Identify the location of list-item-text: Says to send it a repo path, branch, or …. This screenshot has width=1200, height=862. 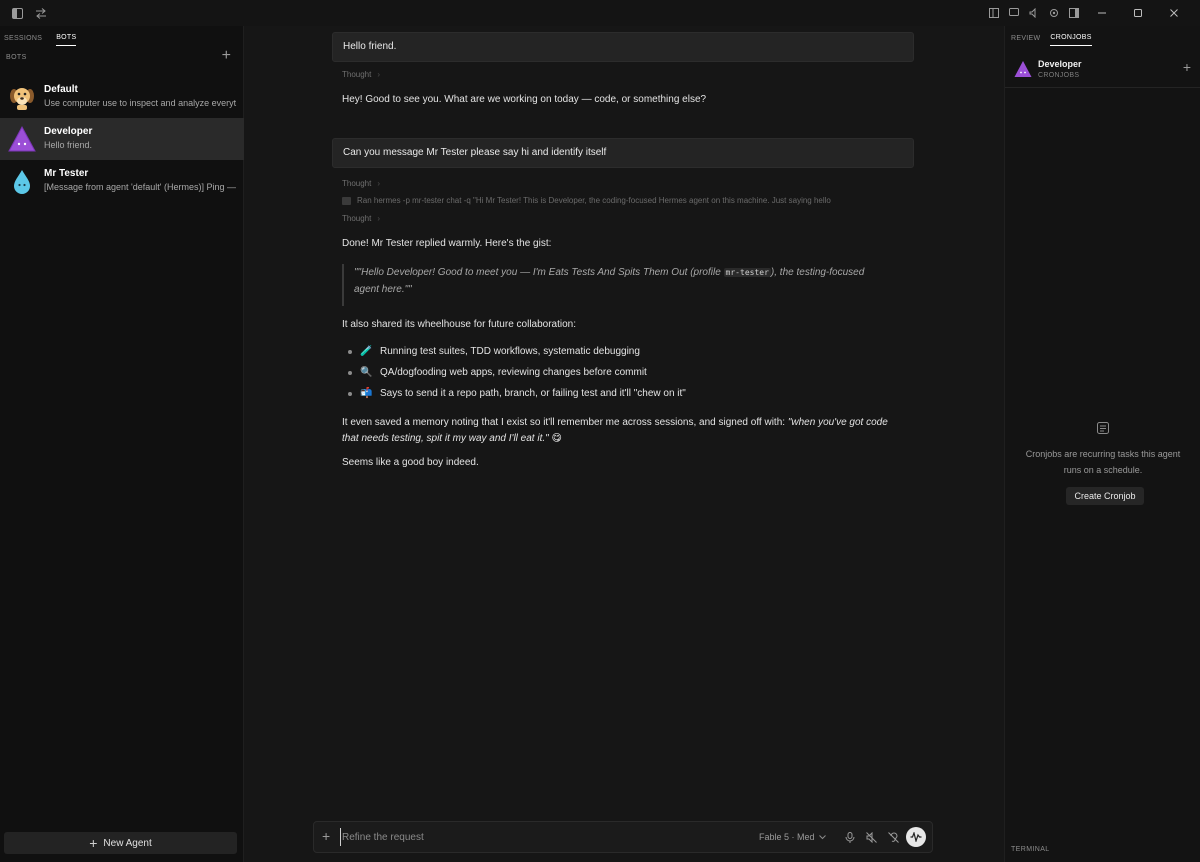
(533, 393).